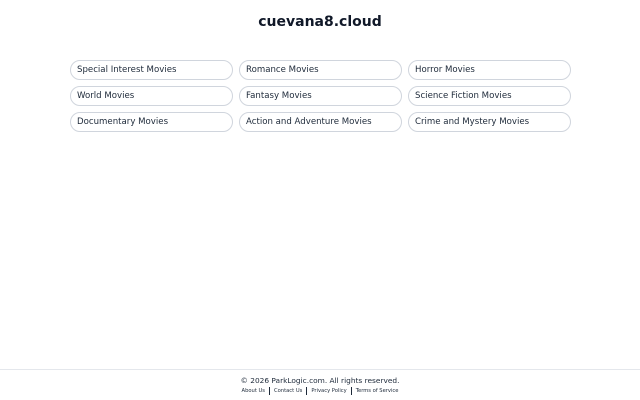  Describe the element at coordinates (489, 70) in the screenshot. I see `category-link-horror: Horror Movies` at that location.